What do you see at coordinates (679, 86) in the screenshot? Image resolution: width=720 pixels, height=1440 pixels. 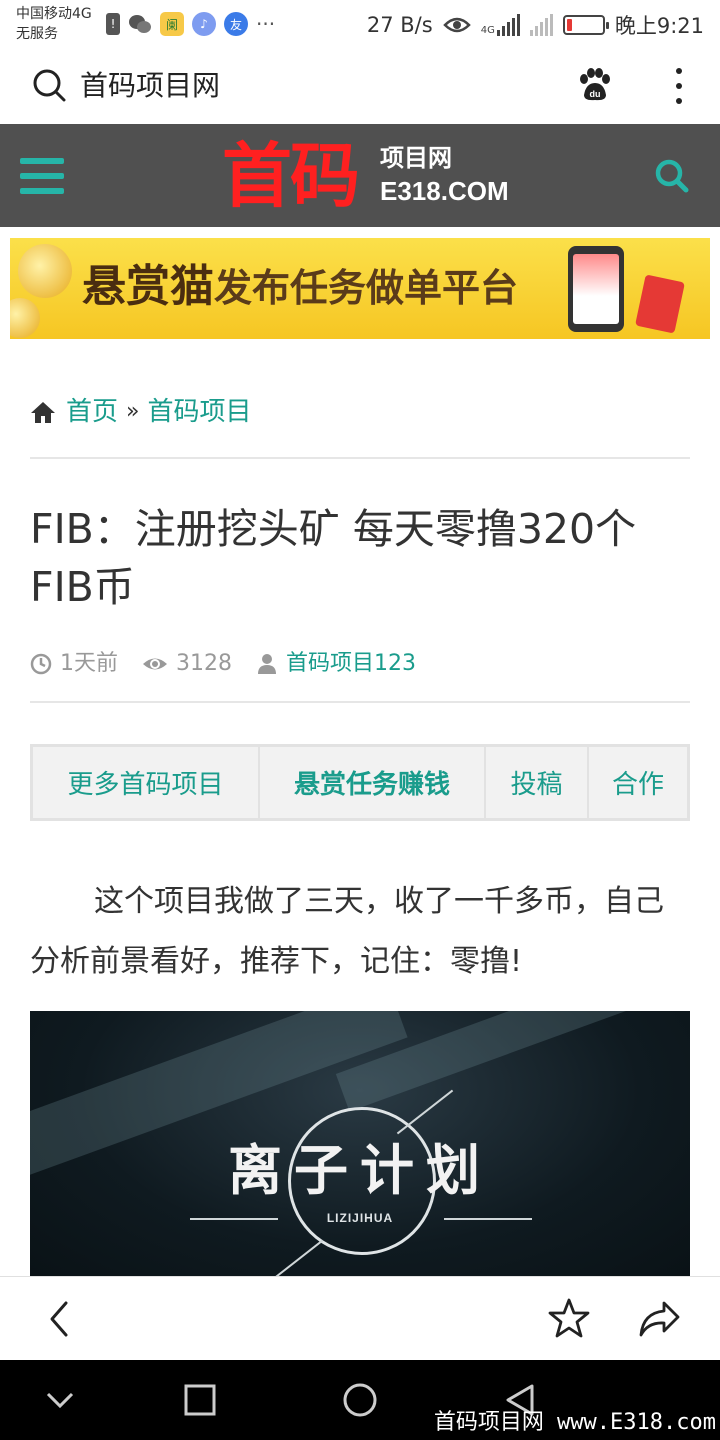 I see `more-menu-icon` at bounding box center [679, 86].